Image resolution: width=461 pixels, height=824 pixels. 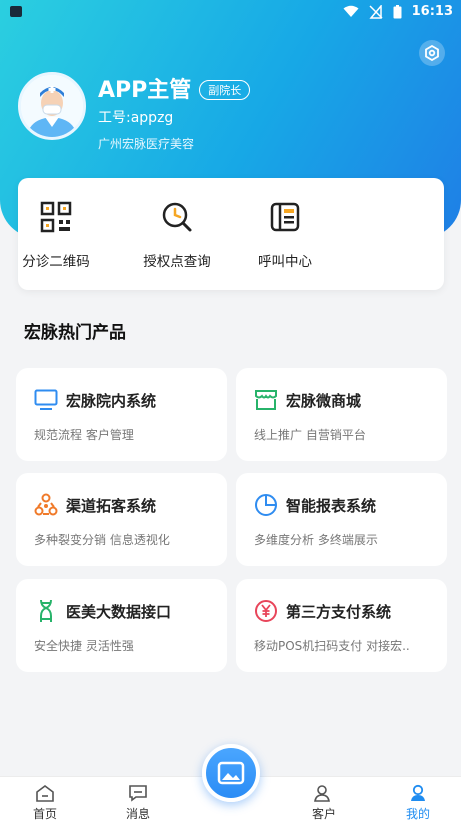 What do you see at coordinates (44, 814) in the screenshot?
I see `tab-label: 首页` at bounding box center [44, 814].